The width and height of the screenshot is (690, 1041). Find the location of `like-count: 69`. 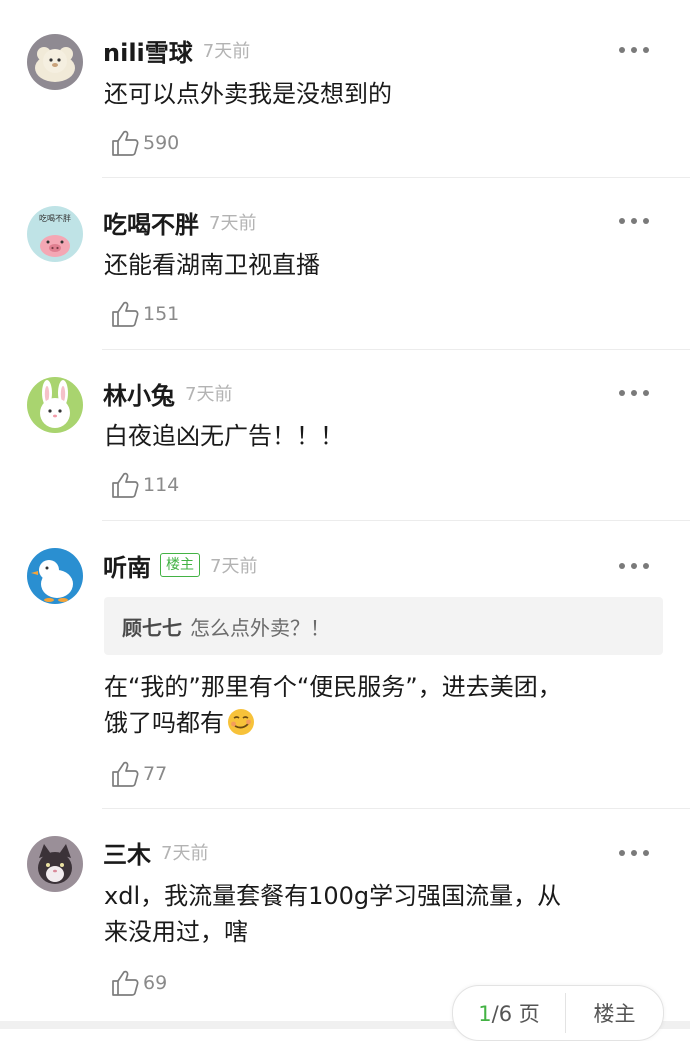

like-count: 69 is located at coordinates (155, 983).